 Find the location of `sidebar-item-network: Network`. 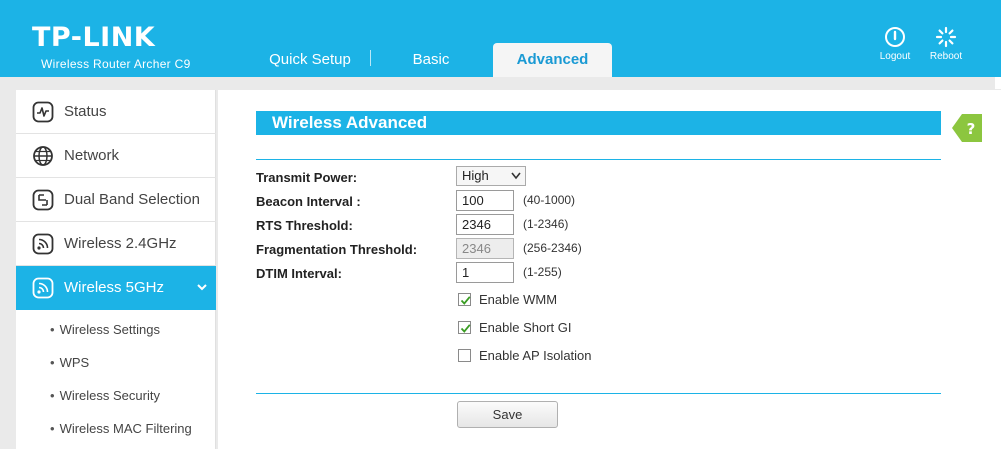

sidebar-item-network: Network is located at coordinates (116, 156).